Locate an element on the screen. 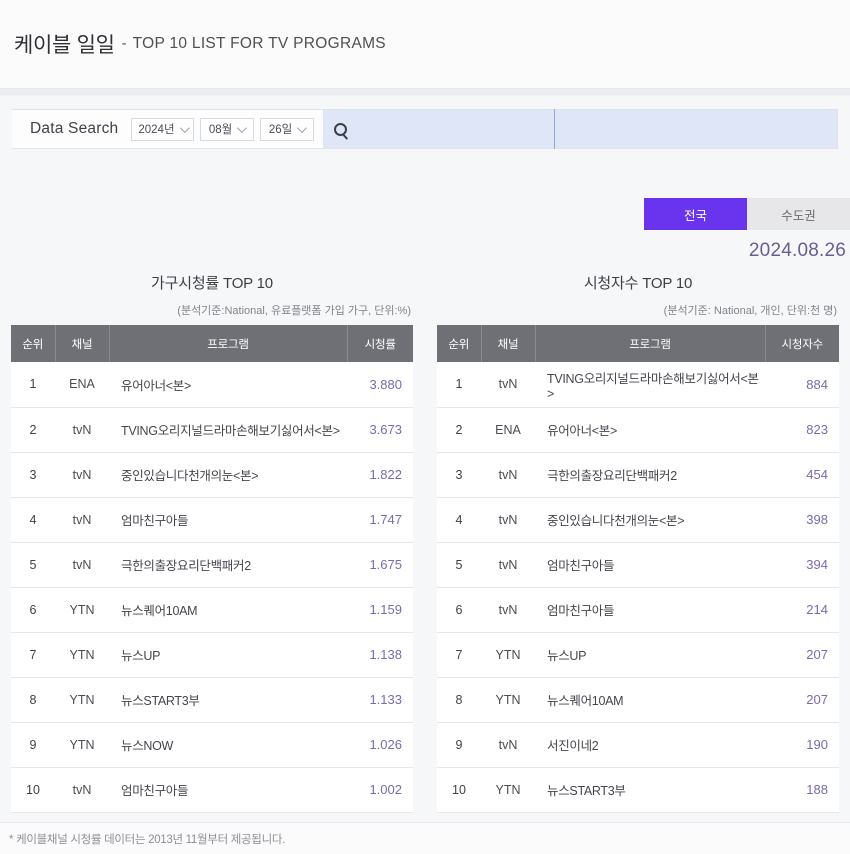 The image size is (850, 854). value-cell: 207 is located at coordinates (802, 700).